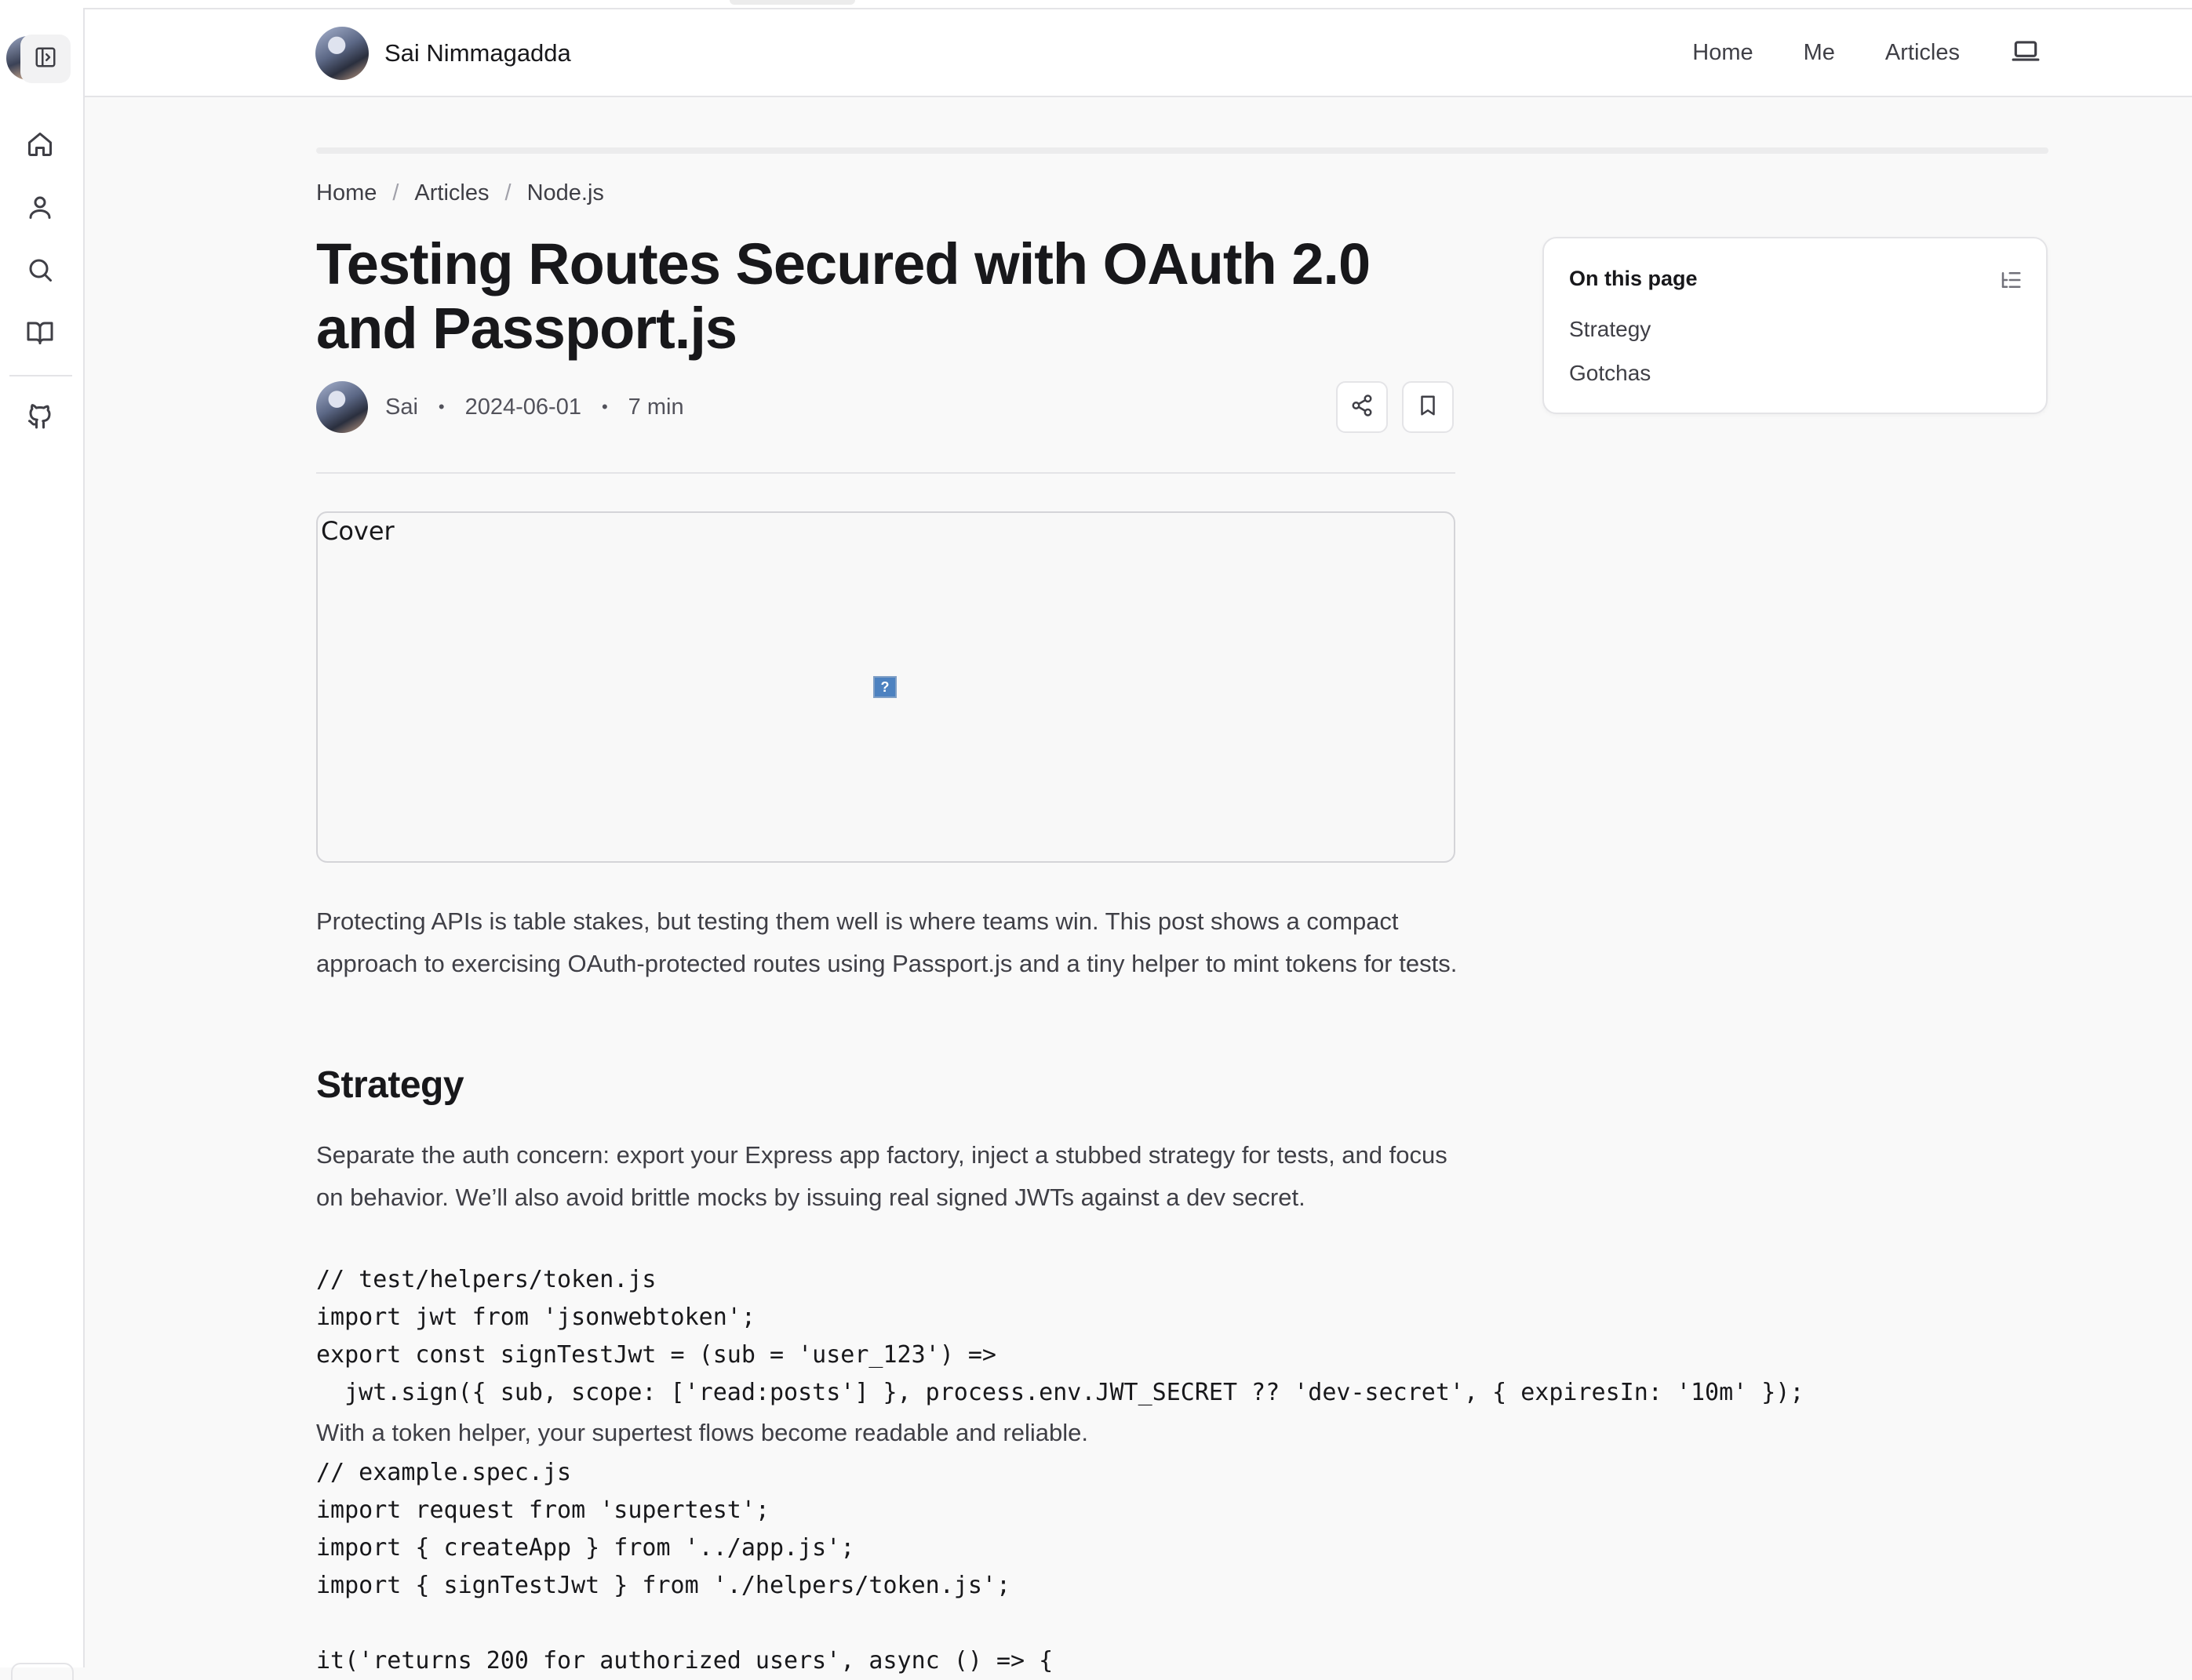 The height and width of the screenshot is (1680, 2192). Describe the element at coordinates (1795, 325) in the screenshot. I see `table-of-contents: On this page Strategy Gotchas` at that location.